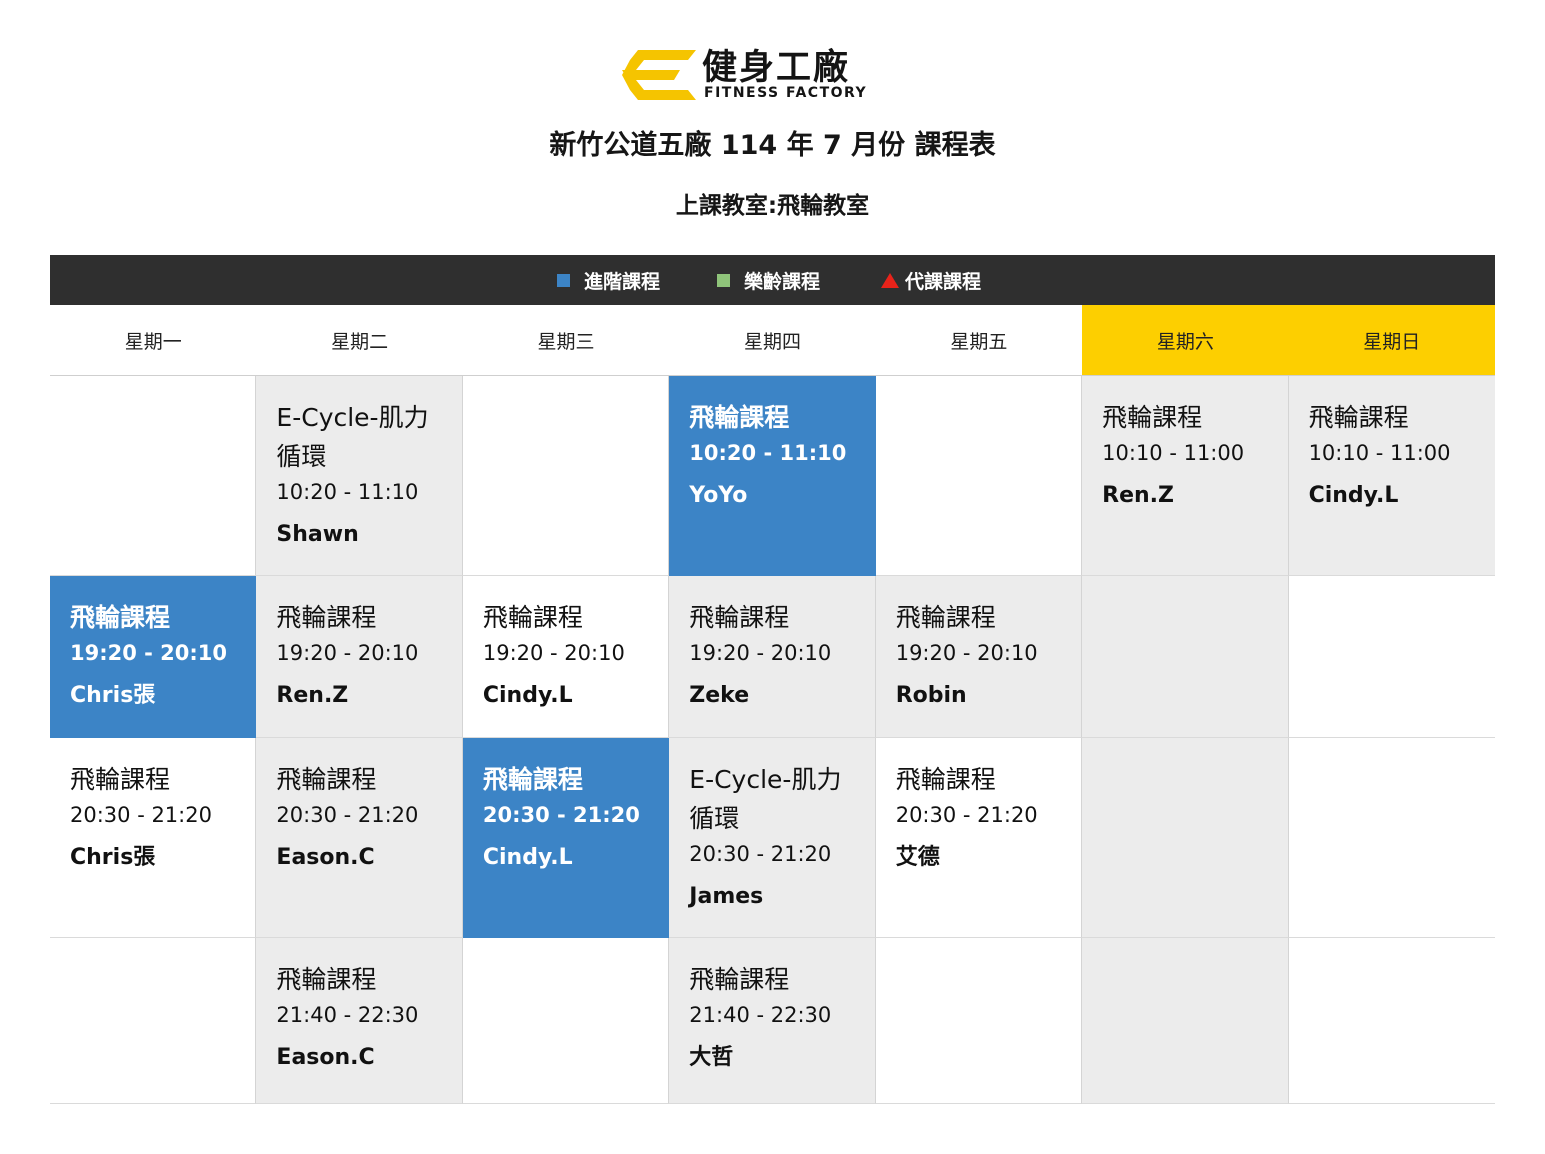 This screenshot has height=1154, width=1545. Describe the element at coordinates (563, 280) in the screenshot. I see `blue-square-icon` at that location.